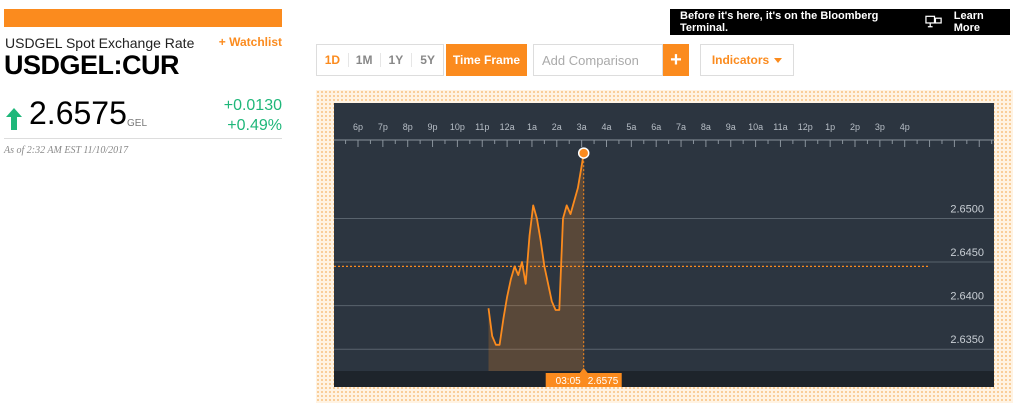 The image size is (1024, 414). Describe the element at coordinates (967, 340) in the screenshot. I see `y-tick-label: 2.6350` at that location.